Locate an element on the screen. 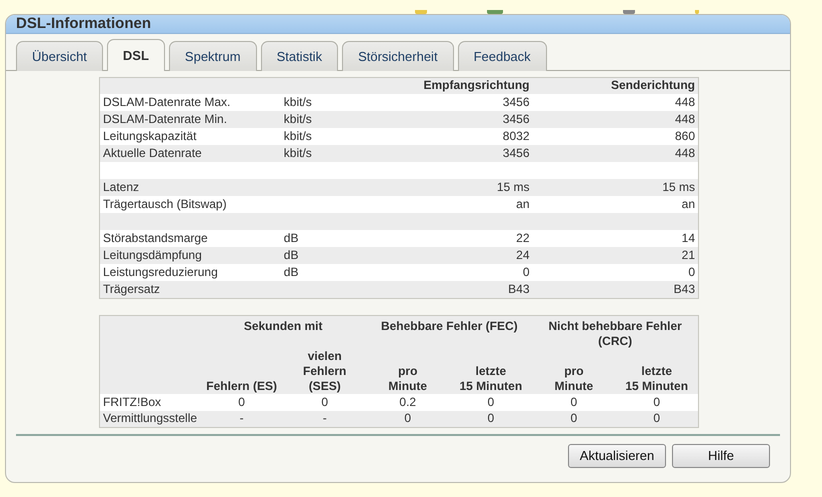 Image resolution: width=822 pixels, height=497 pixels. row-label: DSLAM-Datenrate Max. is located at coordinates (190, 102).